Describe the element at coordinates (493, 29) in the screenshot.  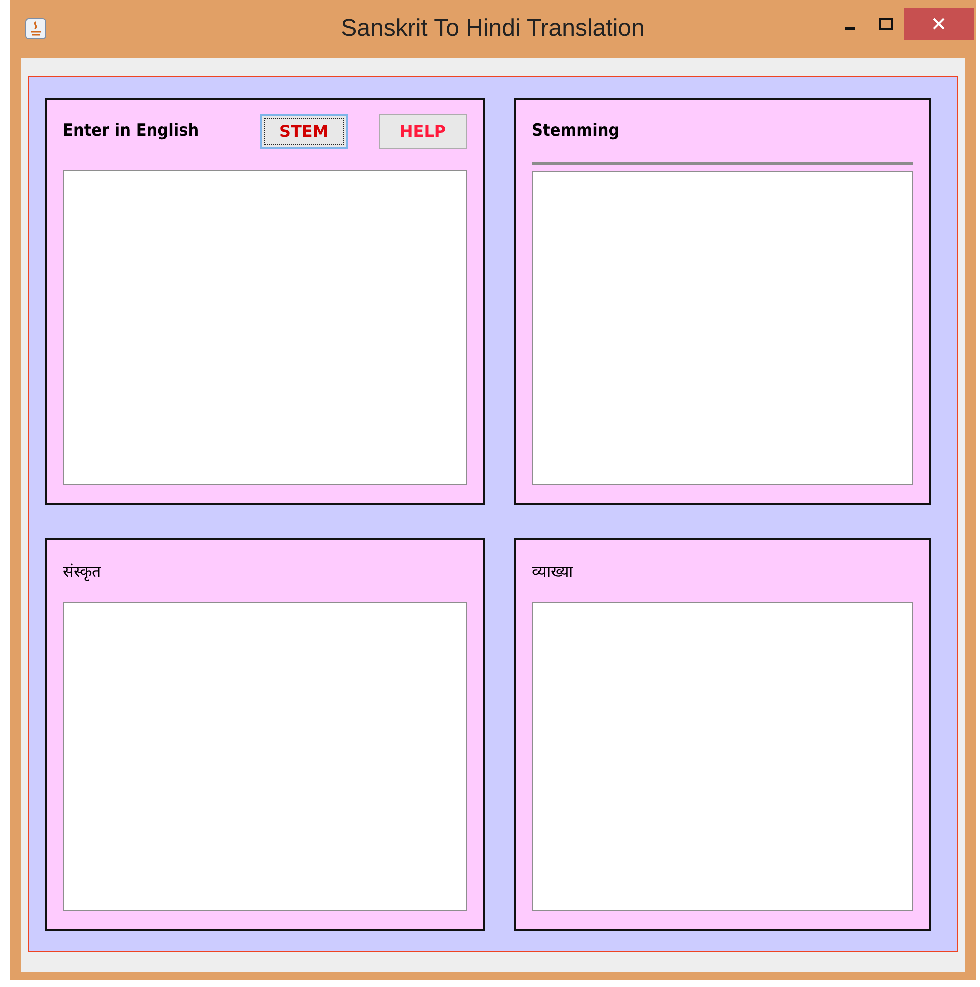
I see `window-title: Sanskrit To Hindi Translation` at that location.